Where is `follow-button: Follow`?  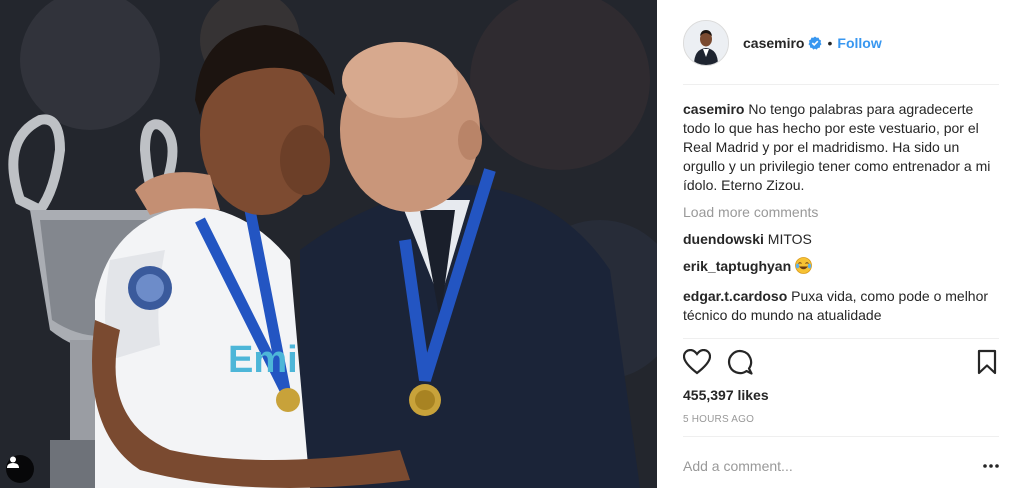 follow-button: Follow is located at coordinates (859, 43).